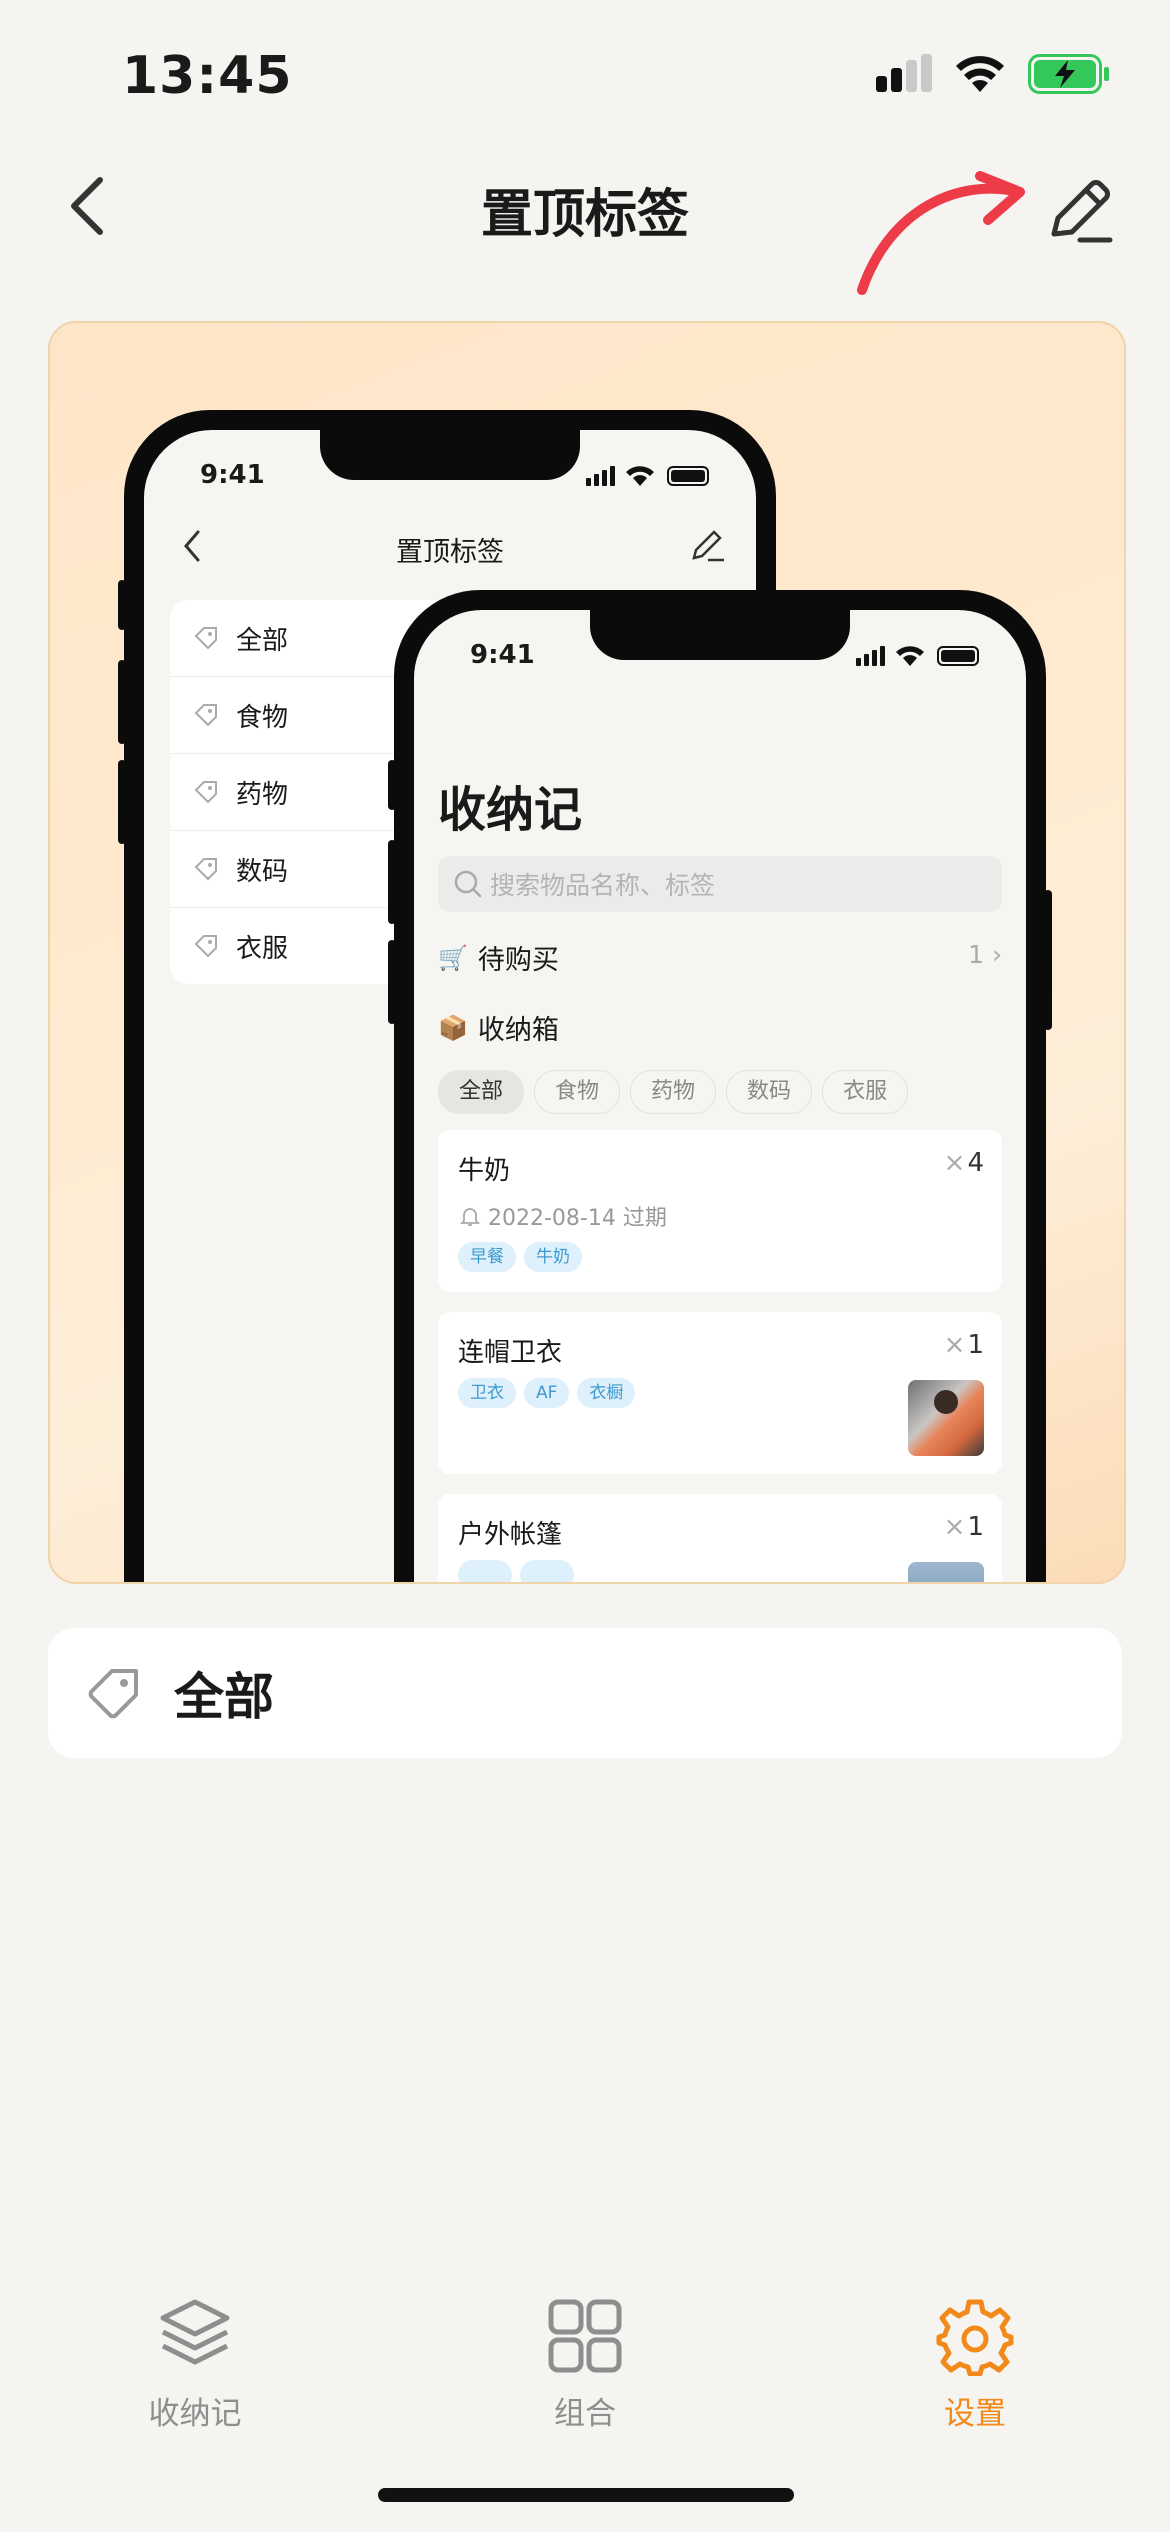  What do you see at coordinates (941, 233) in the screenshot?
I see `hint-arrow-icon` at bounding box center [941, 233].